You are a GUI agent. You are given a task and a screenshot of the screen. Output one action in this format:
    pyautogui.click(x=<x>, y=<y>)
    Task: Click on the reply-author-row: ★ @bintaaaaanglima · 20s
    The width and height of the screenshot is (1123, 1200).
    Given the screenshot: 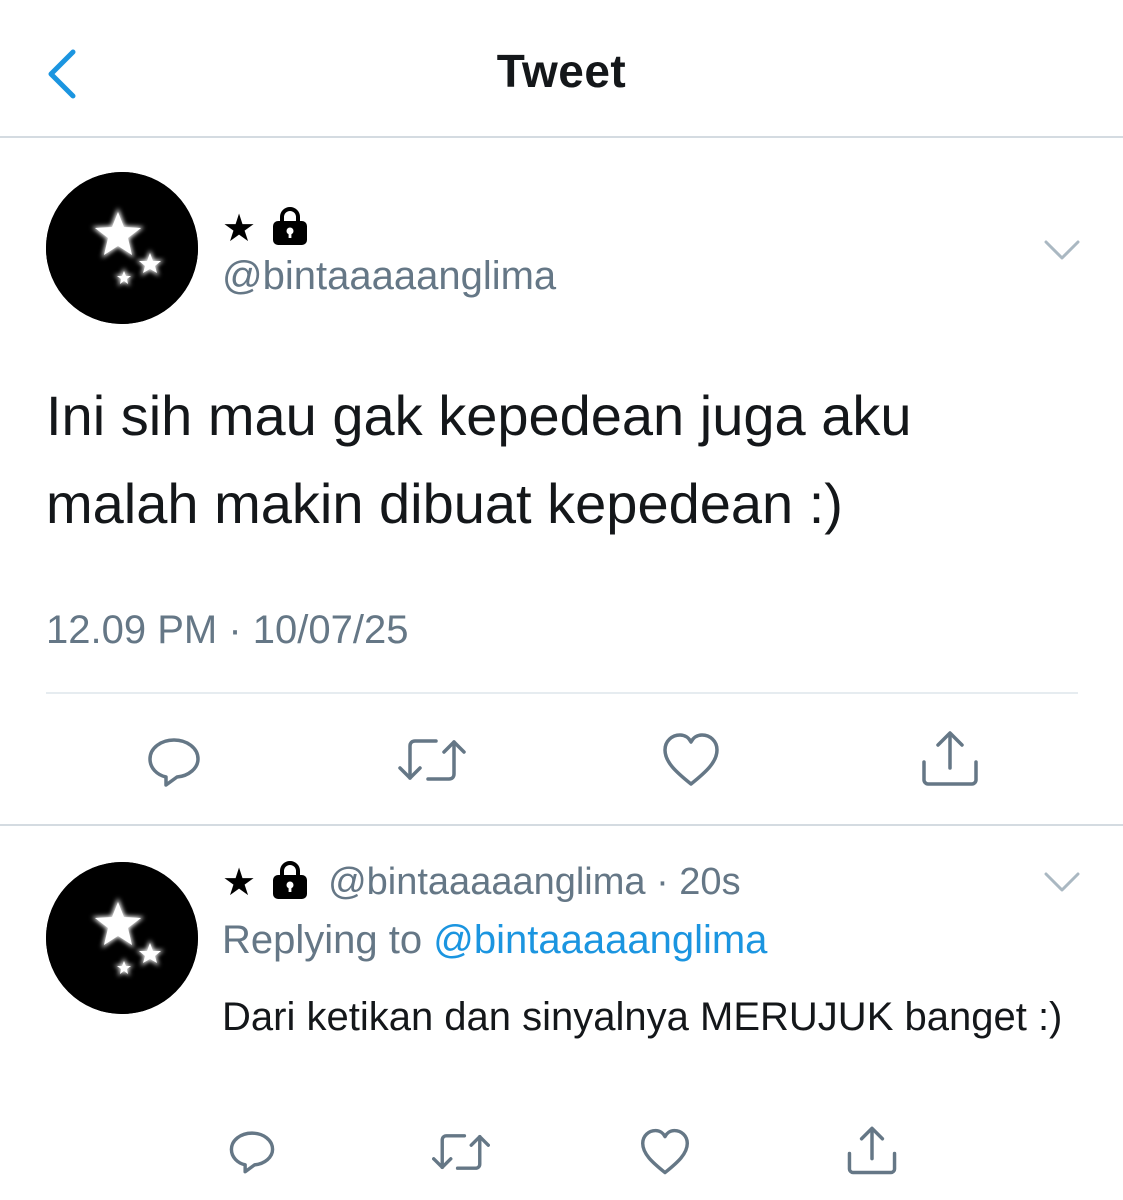 What is the action you would take?
    pyautogui.click(x=481, y=882)
    